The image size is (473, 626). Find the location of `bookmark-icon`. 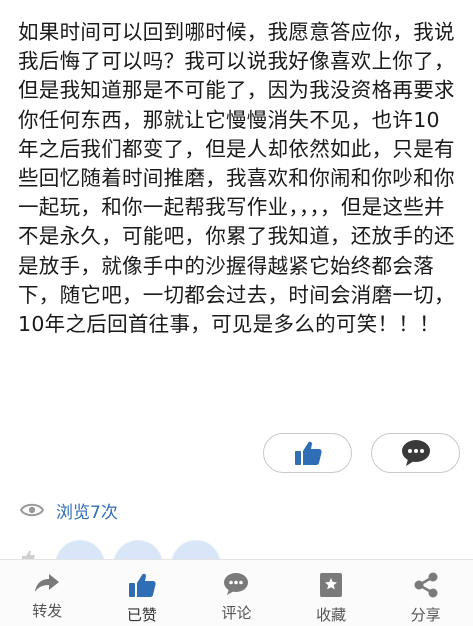

bookmark-icon is located at coordinates (331, 585).